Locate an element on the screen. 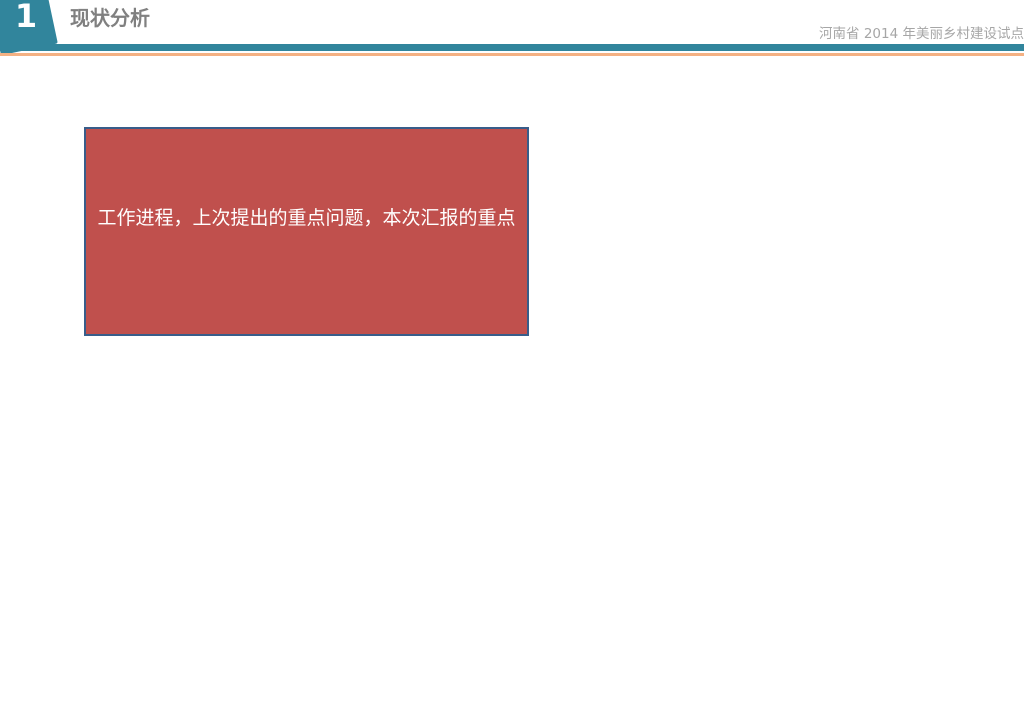 The height and width of the screenshot is (724, 1024). note-text-box: 工作进程，上次提出的重点问题，本次汇报的重点 is located at coordinates (306, 231).